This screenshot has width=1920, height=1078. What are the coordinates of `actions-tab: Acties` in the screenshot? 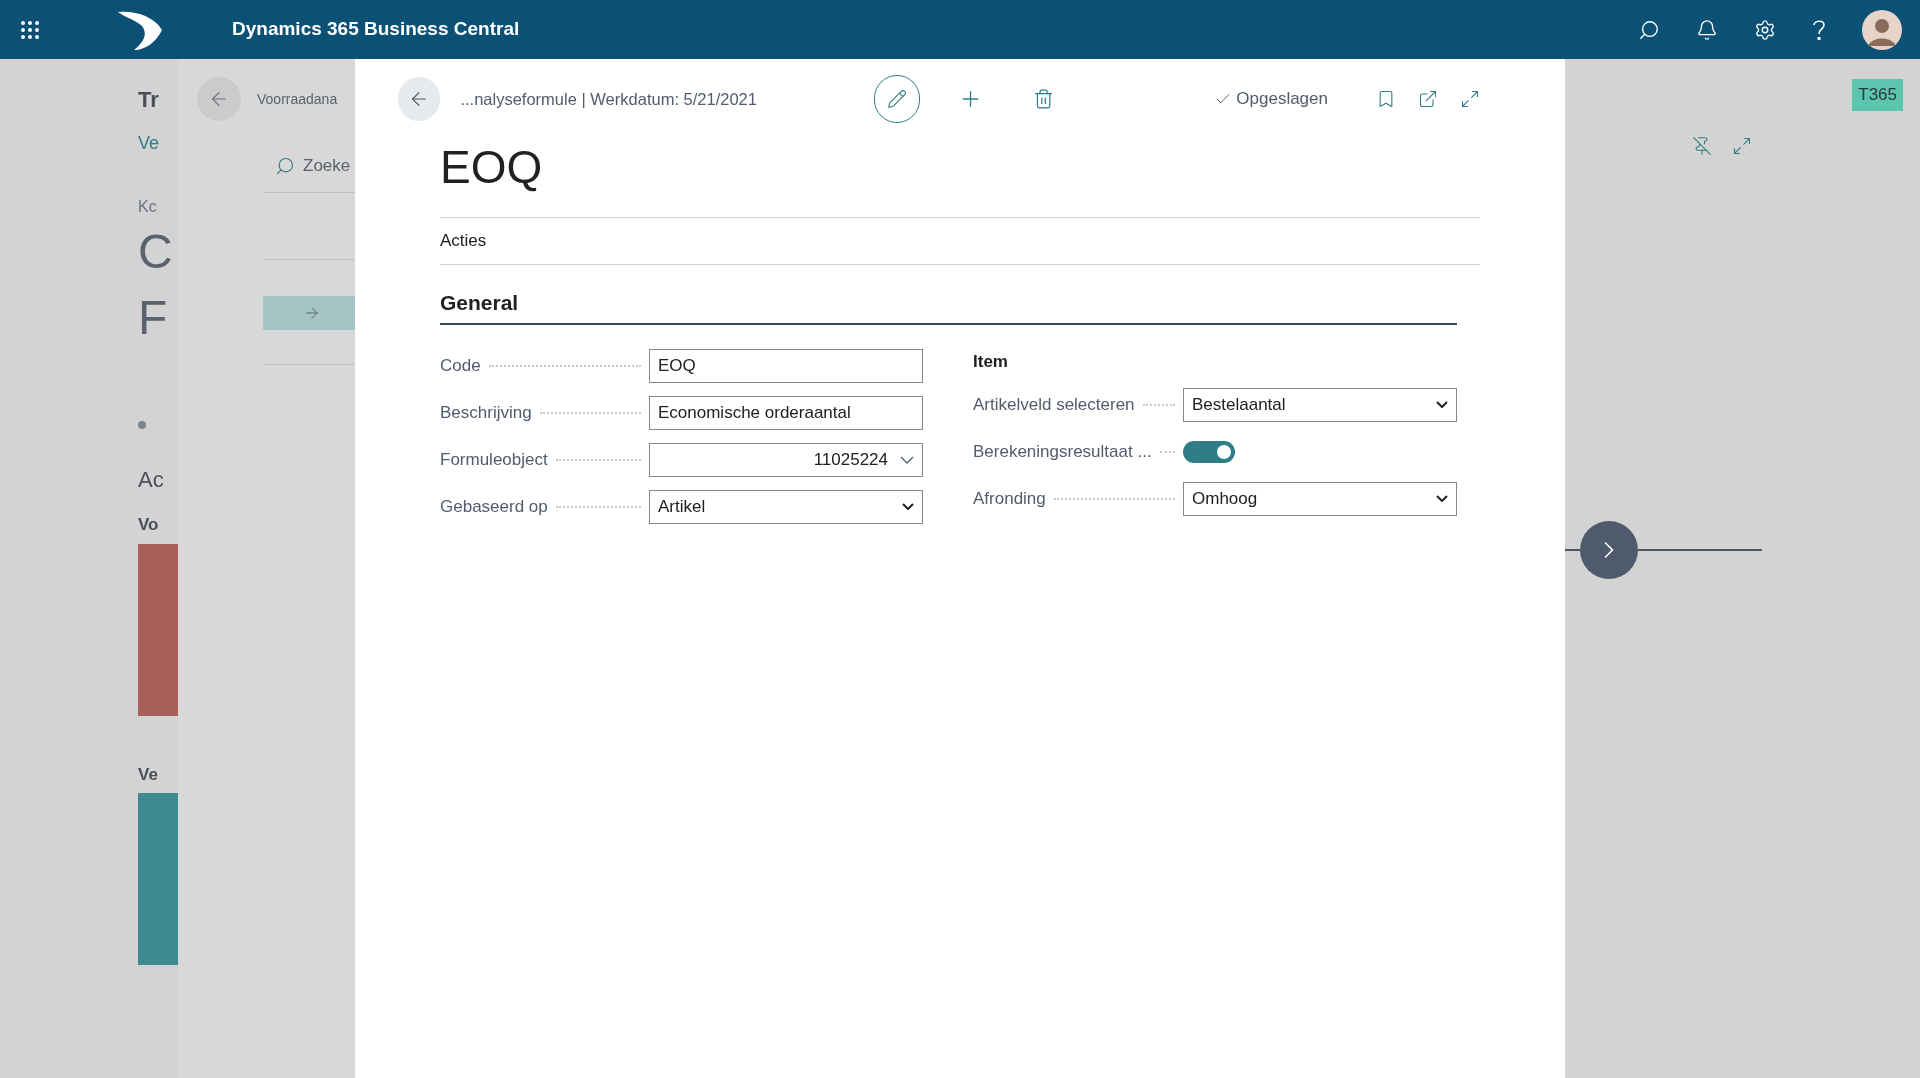 It's located at (463, 241).